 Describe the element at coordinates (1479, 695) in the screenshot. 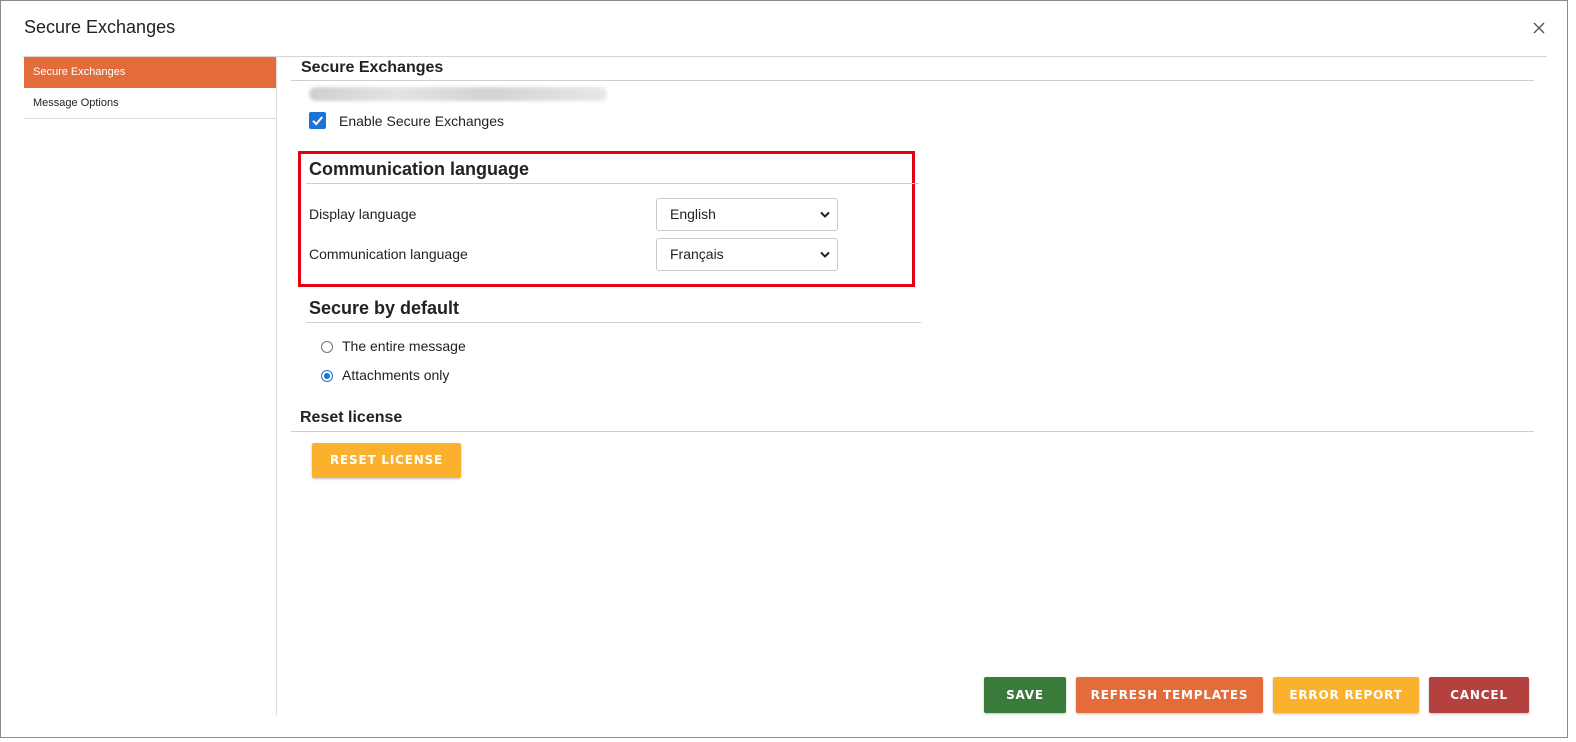

I see `cancel-button: CANCEL` at that location.